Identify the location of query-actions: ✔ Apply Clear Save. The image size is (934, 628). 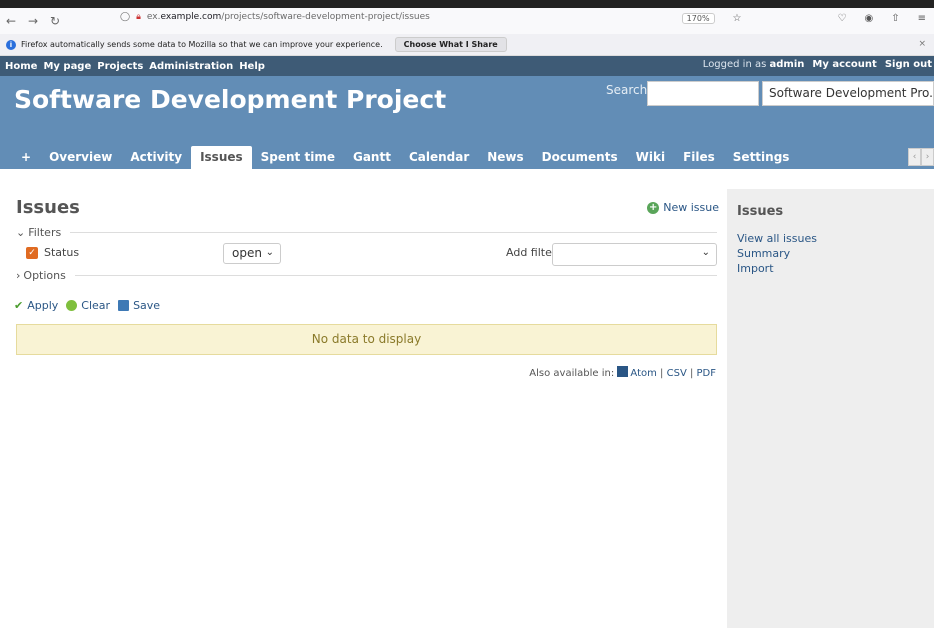
(365, 305).